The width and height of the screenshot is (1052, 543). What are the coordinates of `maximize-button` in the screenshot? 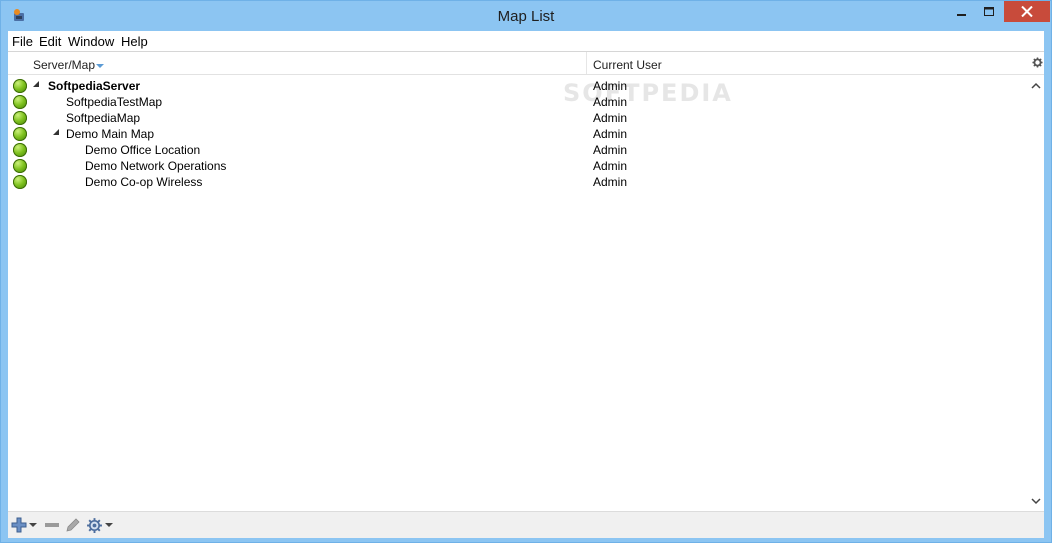 It's located at (989, 12).